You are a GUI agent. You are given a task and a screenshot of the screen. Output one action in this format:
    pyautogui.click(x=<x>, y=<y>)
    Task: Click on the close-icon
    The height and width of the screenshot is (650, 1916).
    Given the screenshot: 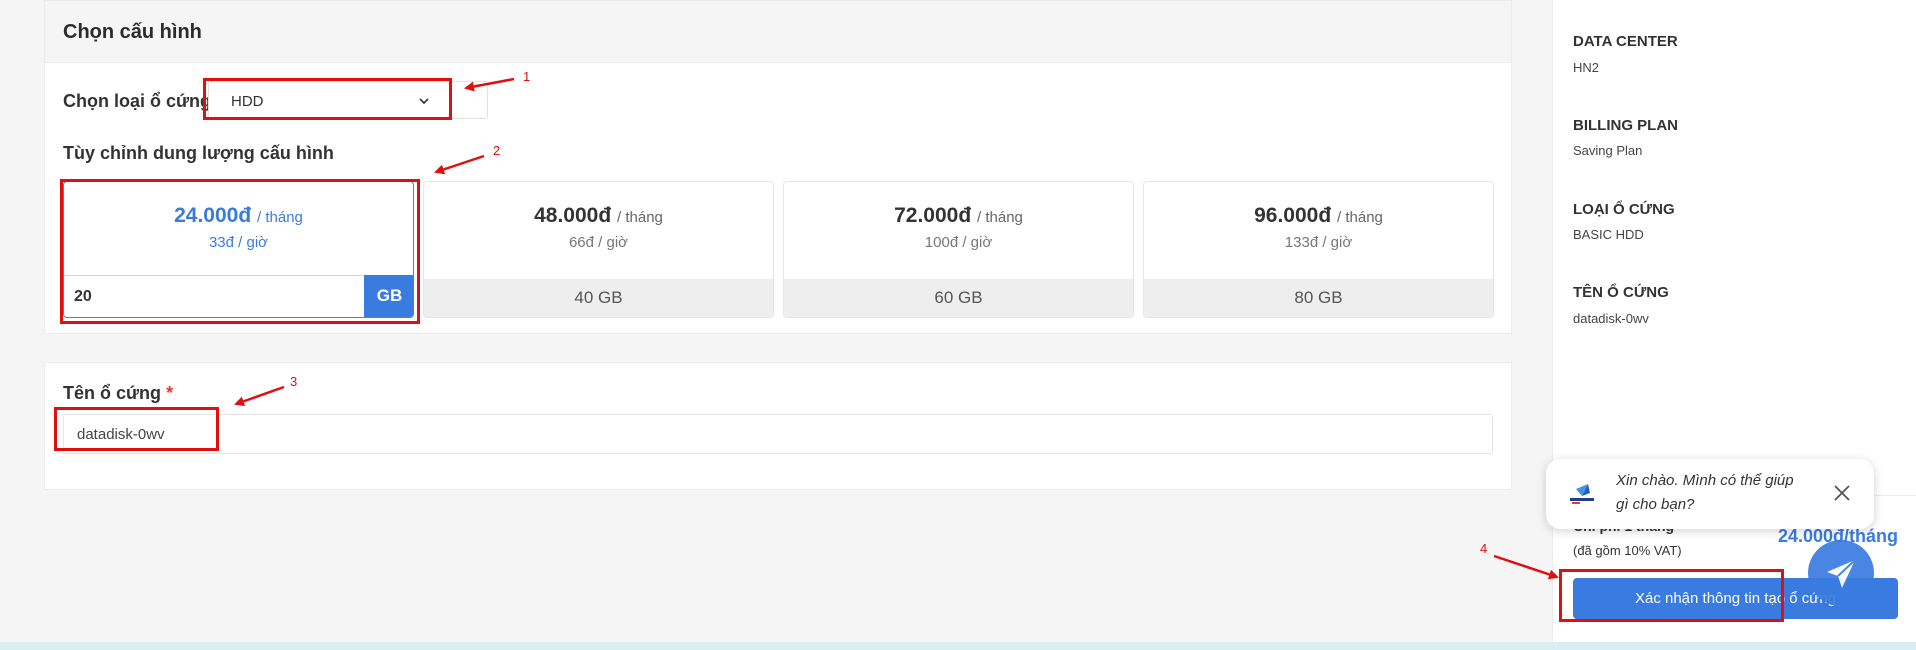 What is the action you would take?
    pyautogui.click(x=1842, y=493)
    